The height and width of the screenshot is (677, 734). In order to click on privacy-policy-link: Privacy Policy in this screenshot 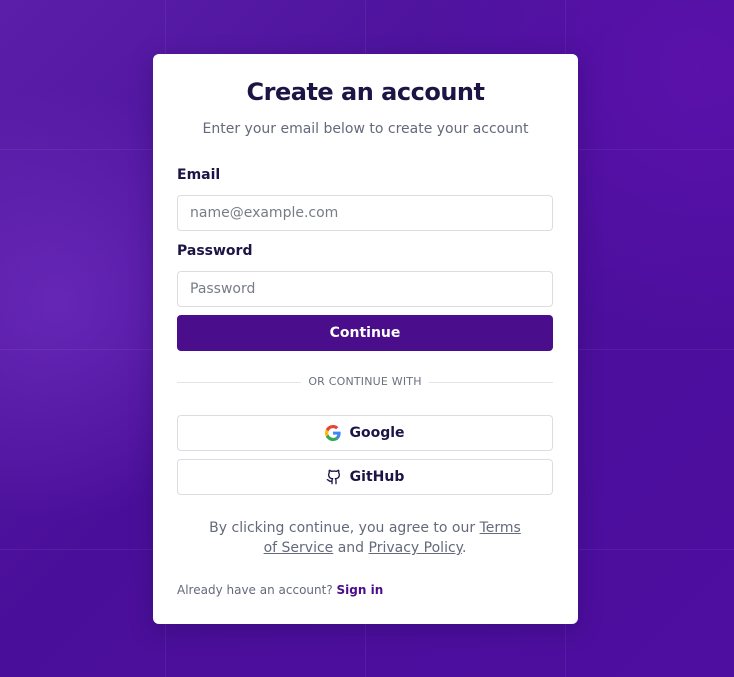, I will do `click(415, 548)`.